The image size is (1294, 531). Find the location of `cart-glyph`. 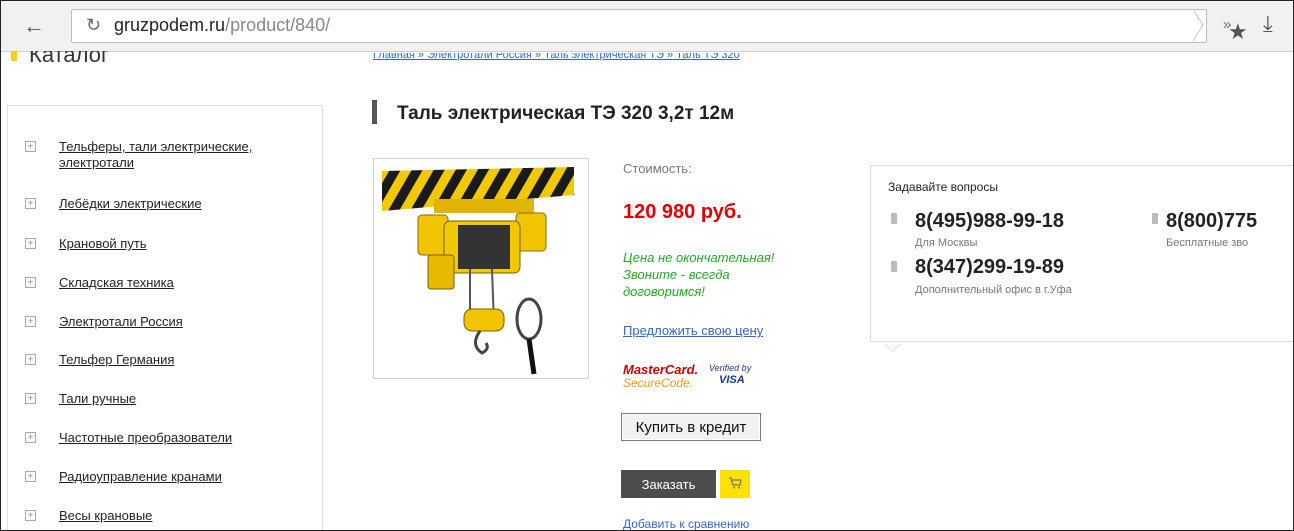

cart-glyph is located at coordinates (735, 483).